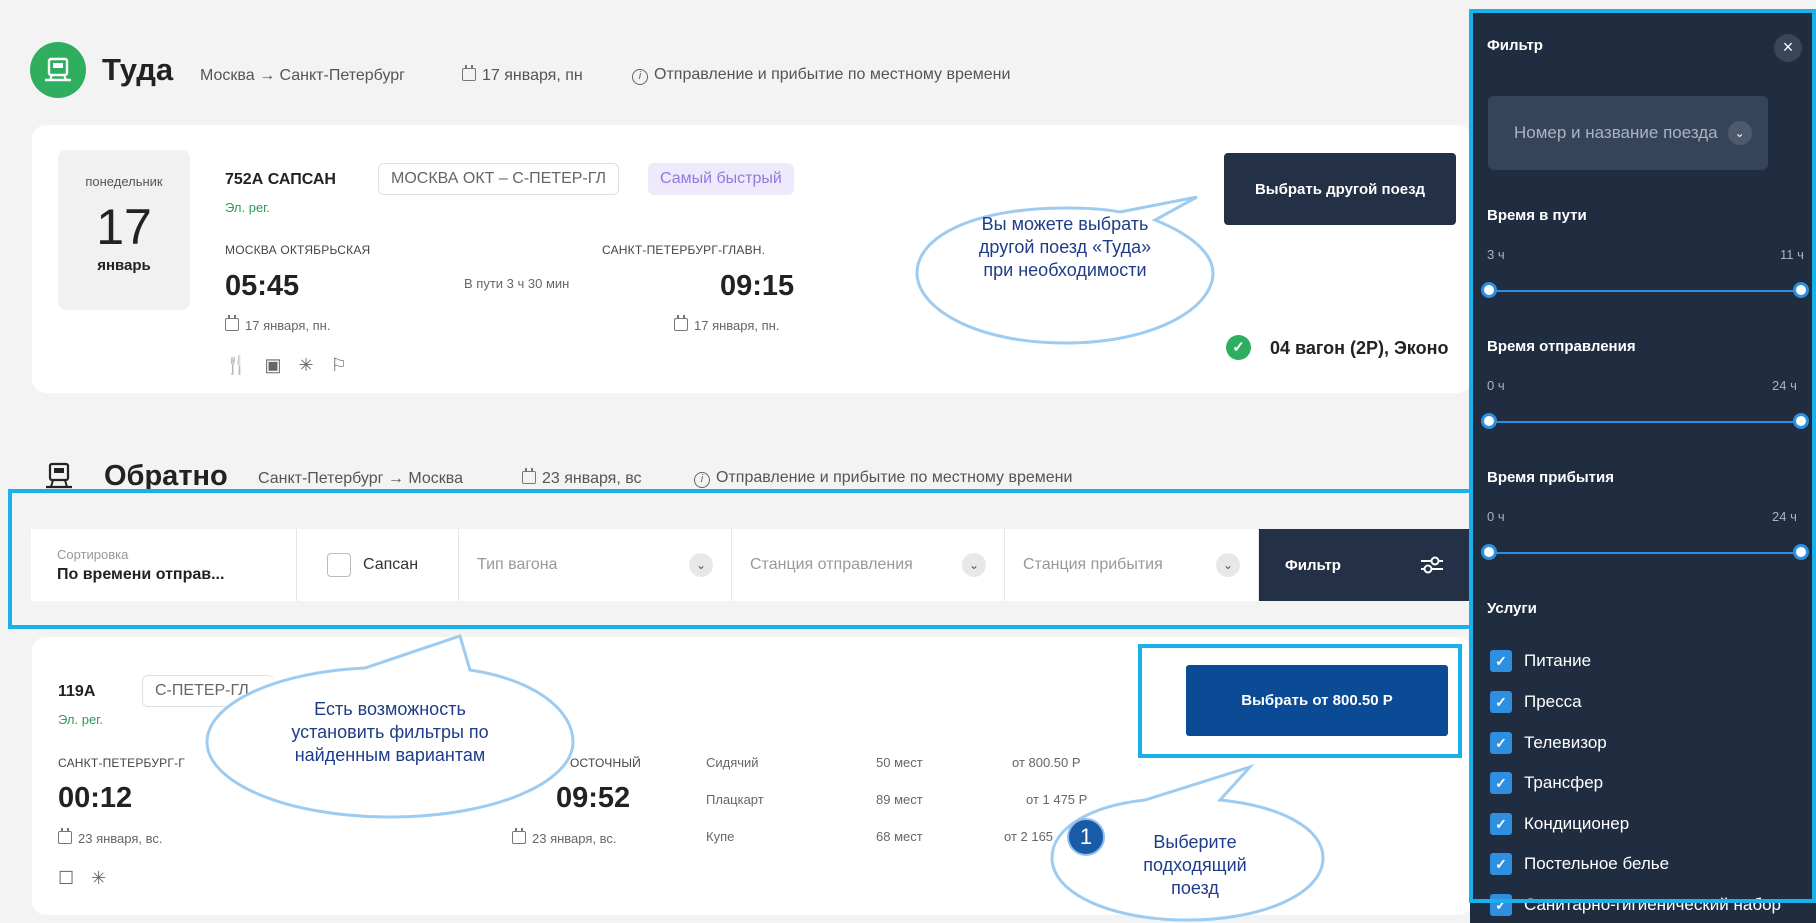 This screenshot has width=1816, height=923. Describe the element at coordinates (338, 365) in the screenshot. I see `transfer-icon: ⚐` at that location.